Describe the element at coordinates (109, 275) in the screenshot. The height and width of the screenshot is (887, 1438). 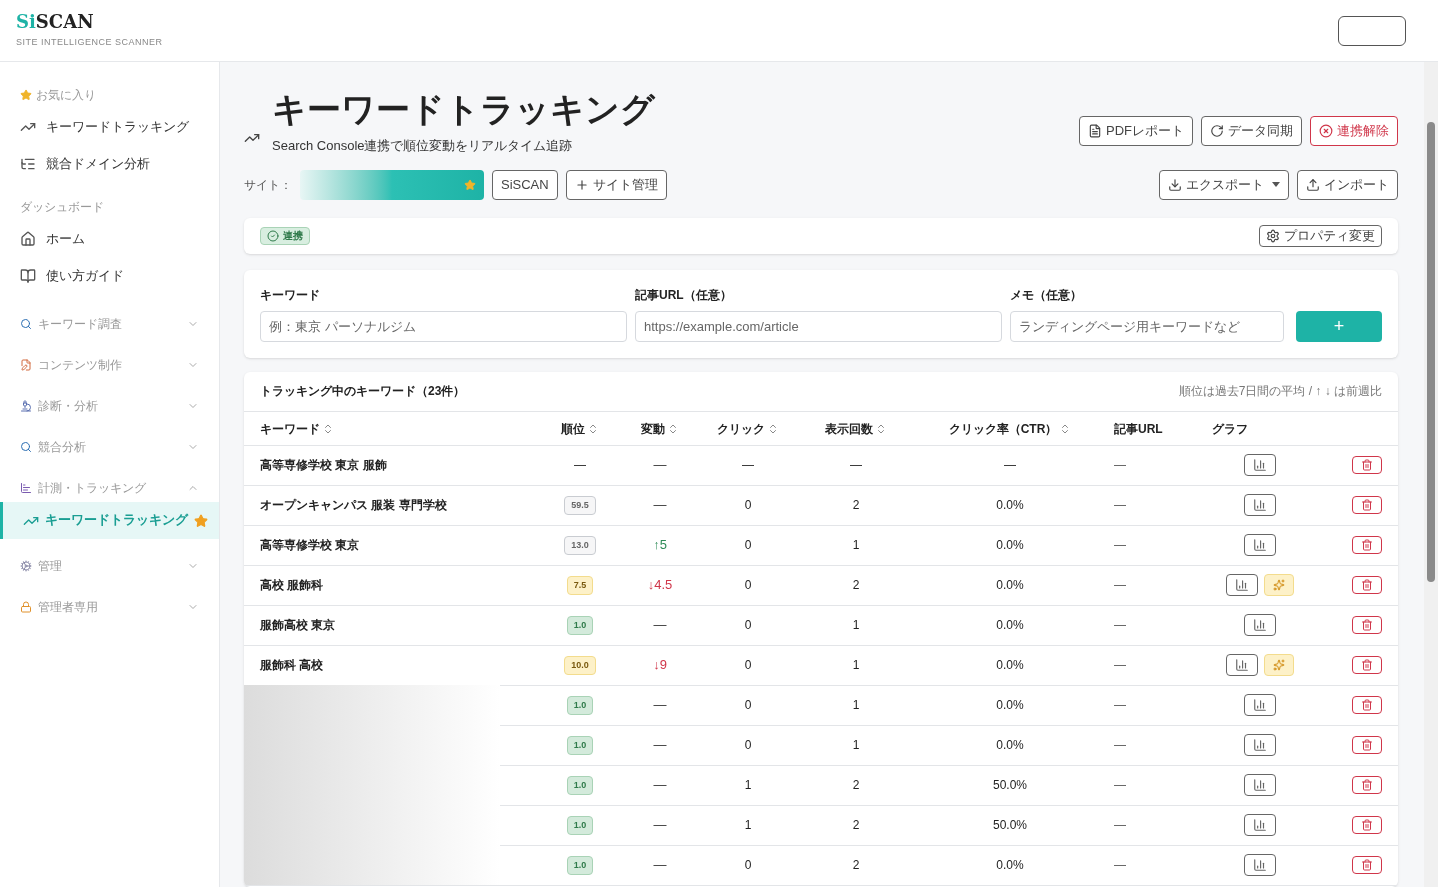
I see `sidebar-item: 使い方ガイド` at that location.